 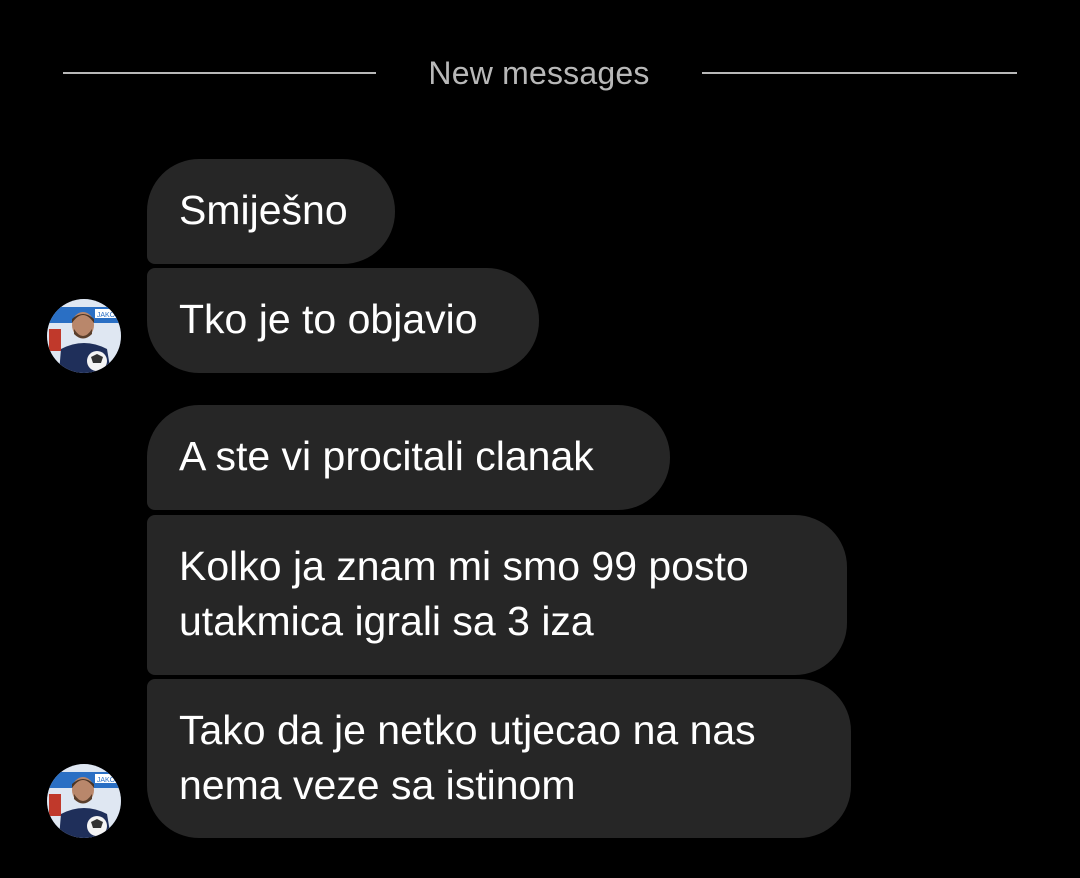 What do you see at coordinates (328, 319) in the screenshot?
I see `message-text: Tko je to objavio` at bounding box center [328, 319].